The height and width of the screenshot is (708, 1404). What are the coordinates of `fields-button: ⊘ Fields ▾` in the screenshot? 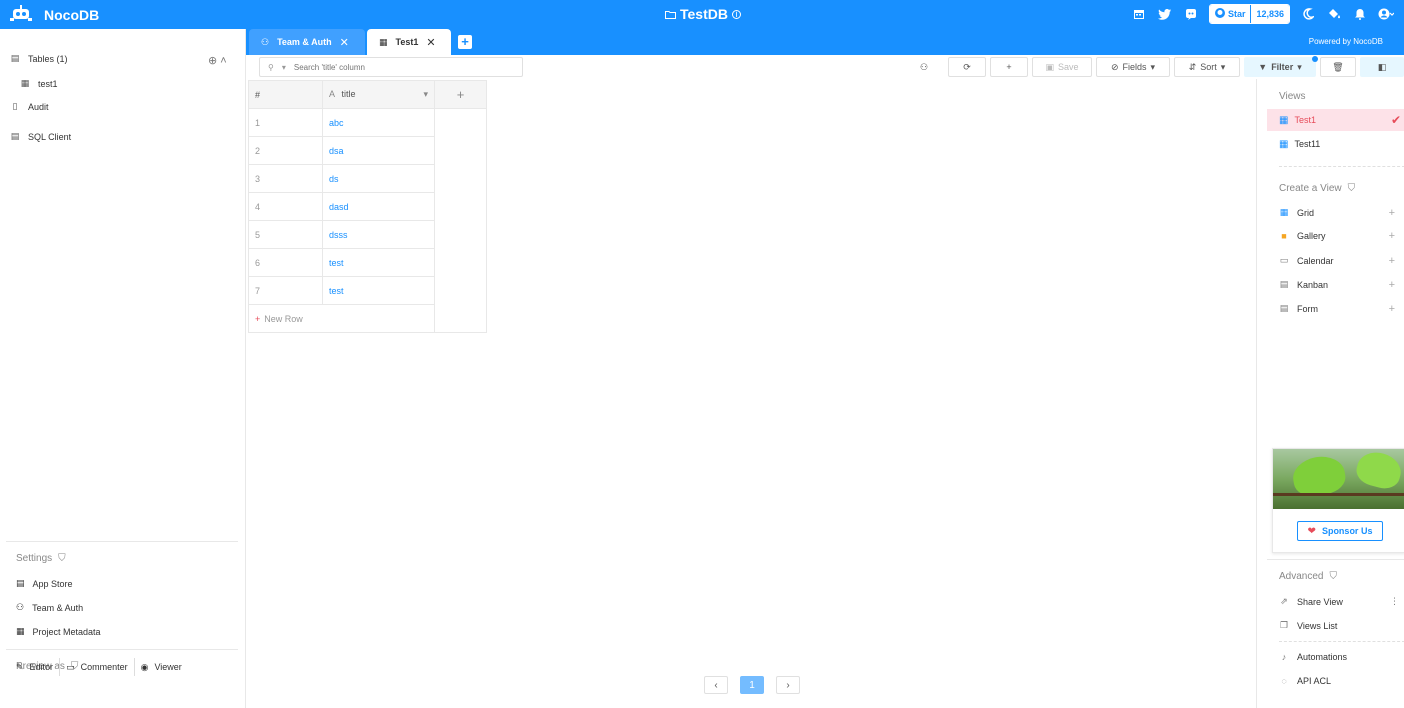 It's located at (1133, 67).